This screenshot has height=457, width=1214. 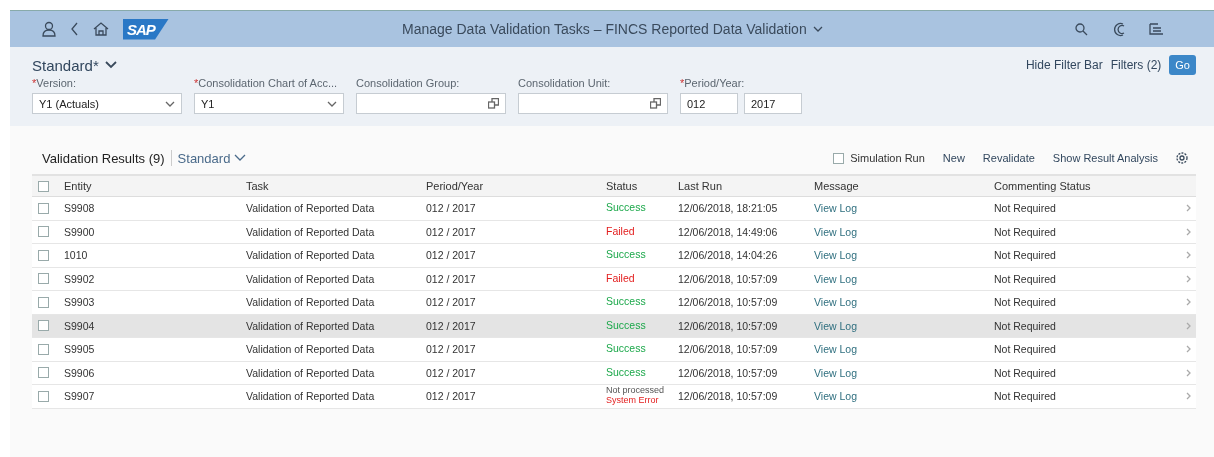 I want to click on column-header: Message, so click(x=836, y=186).